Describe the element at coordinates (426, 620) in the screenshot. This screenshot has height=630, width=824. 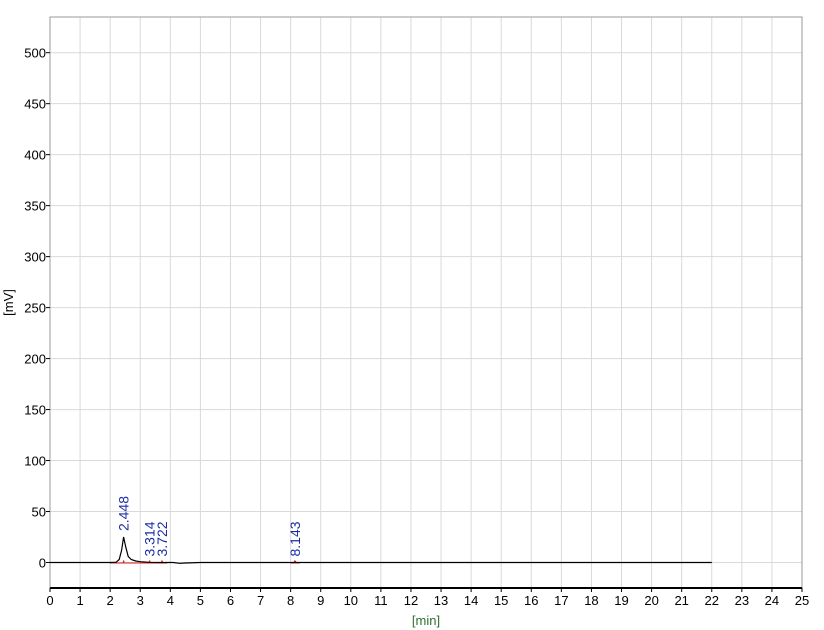
I see `x-axis-title: [min]` at that location.